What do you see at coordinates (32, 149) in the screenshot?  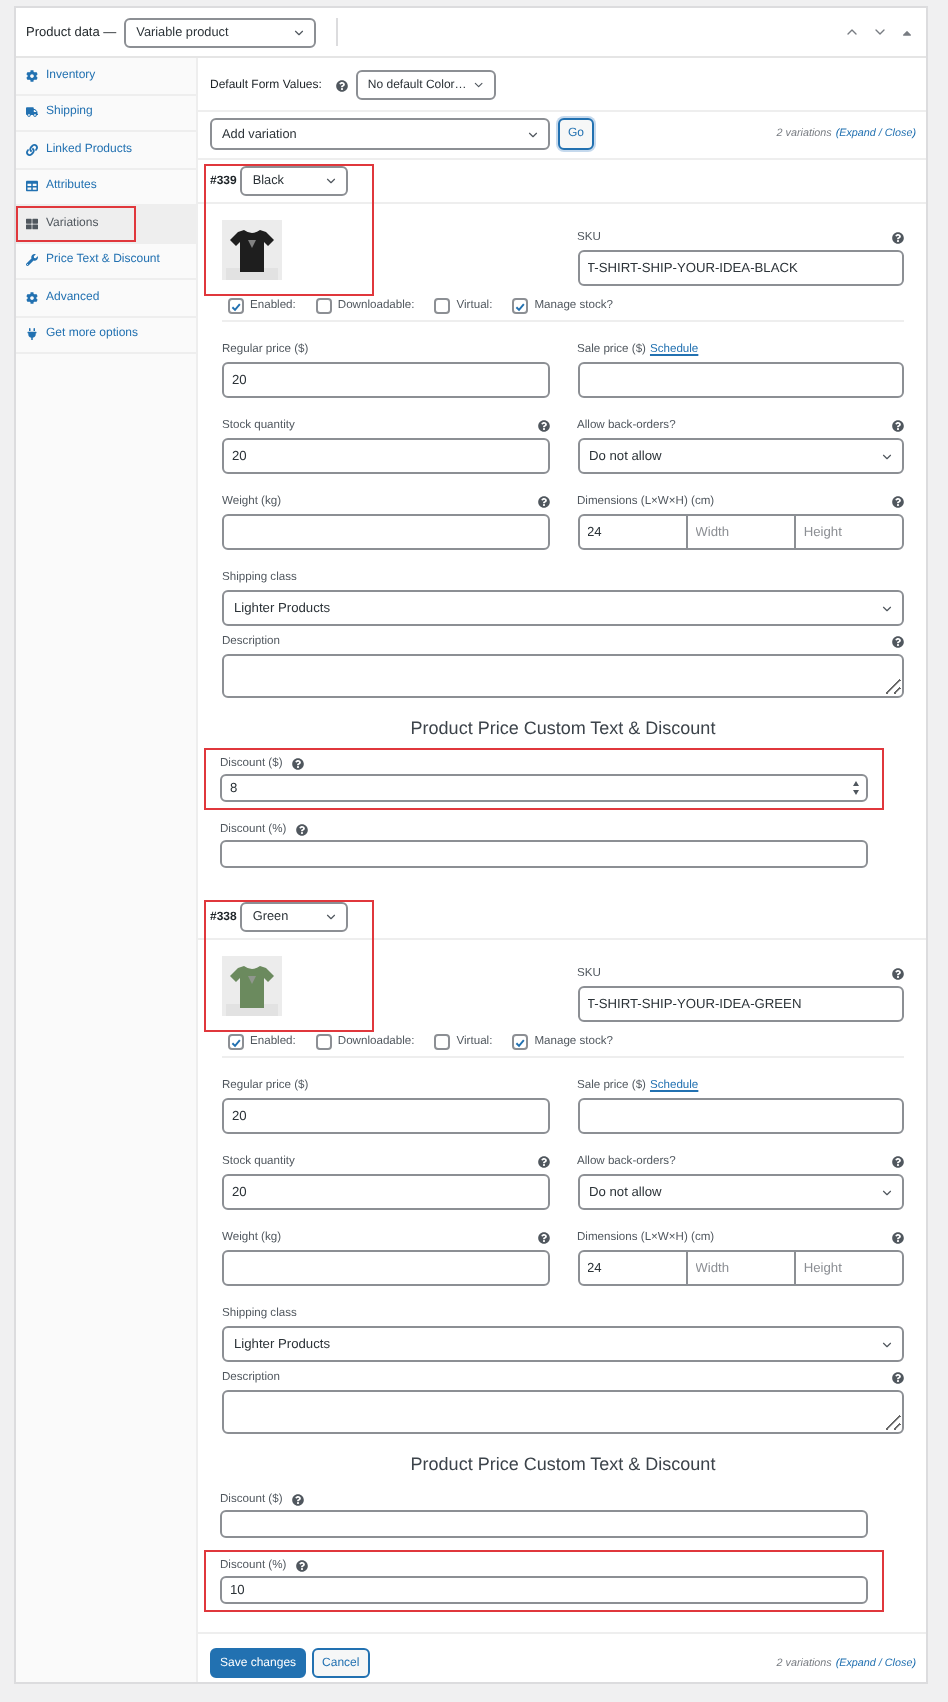 I see `link-icon` at bounding box center [32, 149].